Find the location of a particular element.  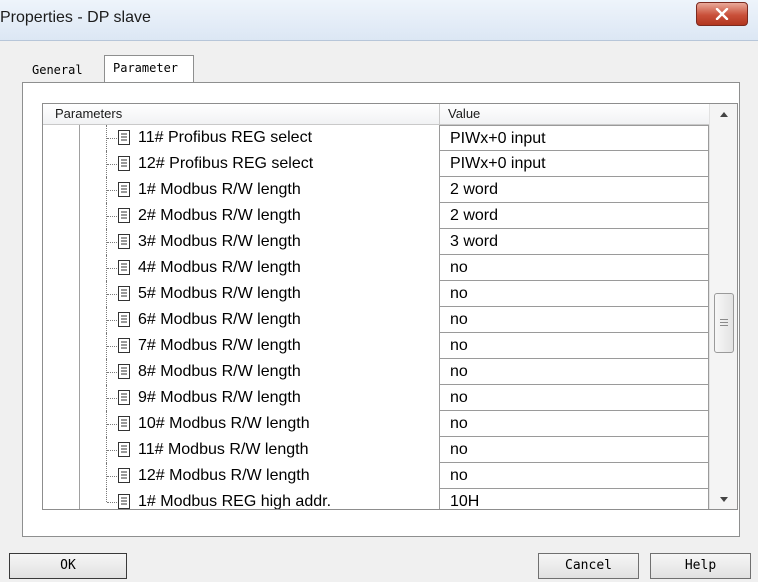

title-bar: Properties - DP slave is located at coordinates (379, 20).